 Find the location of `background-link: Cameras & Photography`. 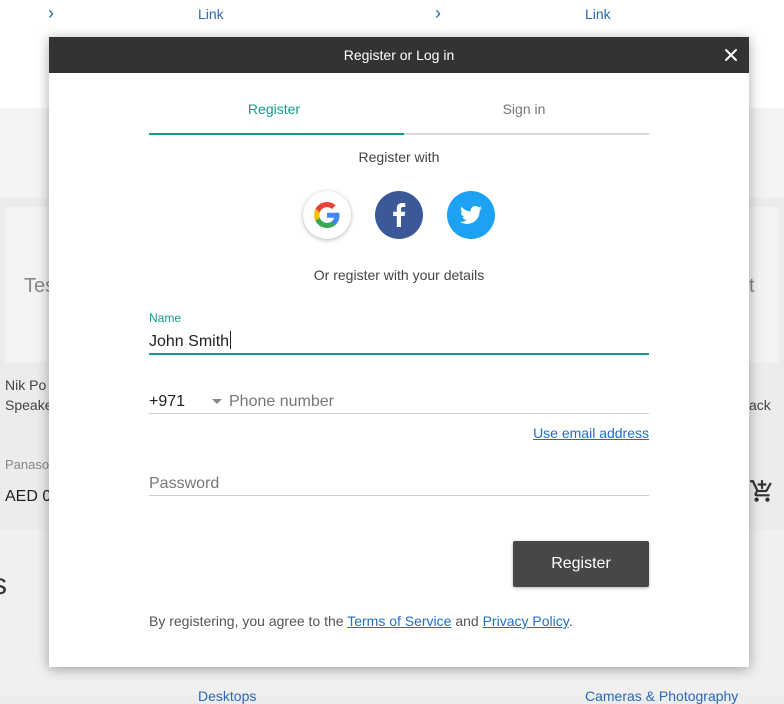

background-link: Cameras & Photography is located at coordinates (661, 696).